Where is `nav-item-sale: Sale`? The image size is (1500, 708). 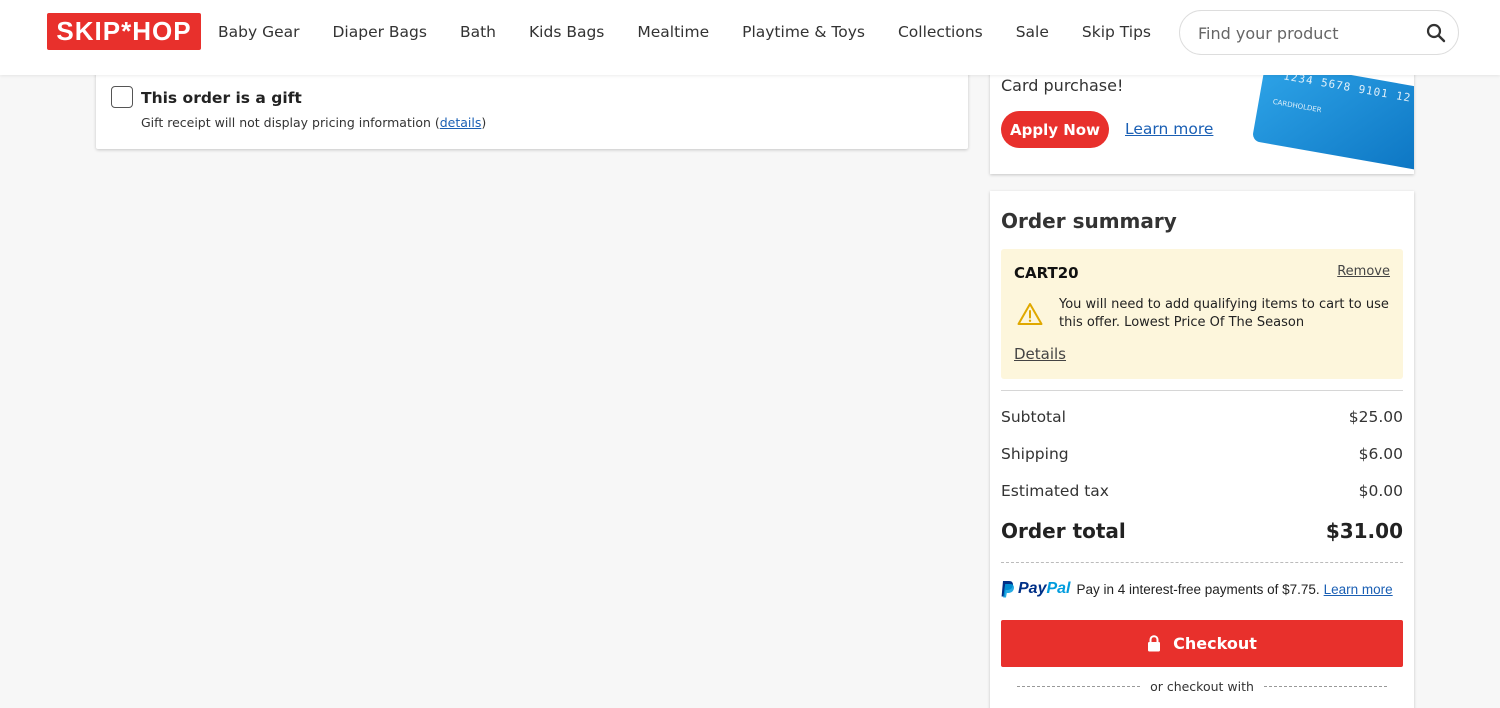
nav-item-sale: Sale is located at coordinates (1032, 32).